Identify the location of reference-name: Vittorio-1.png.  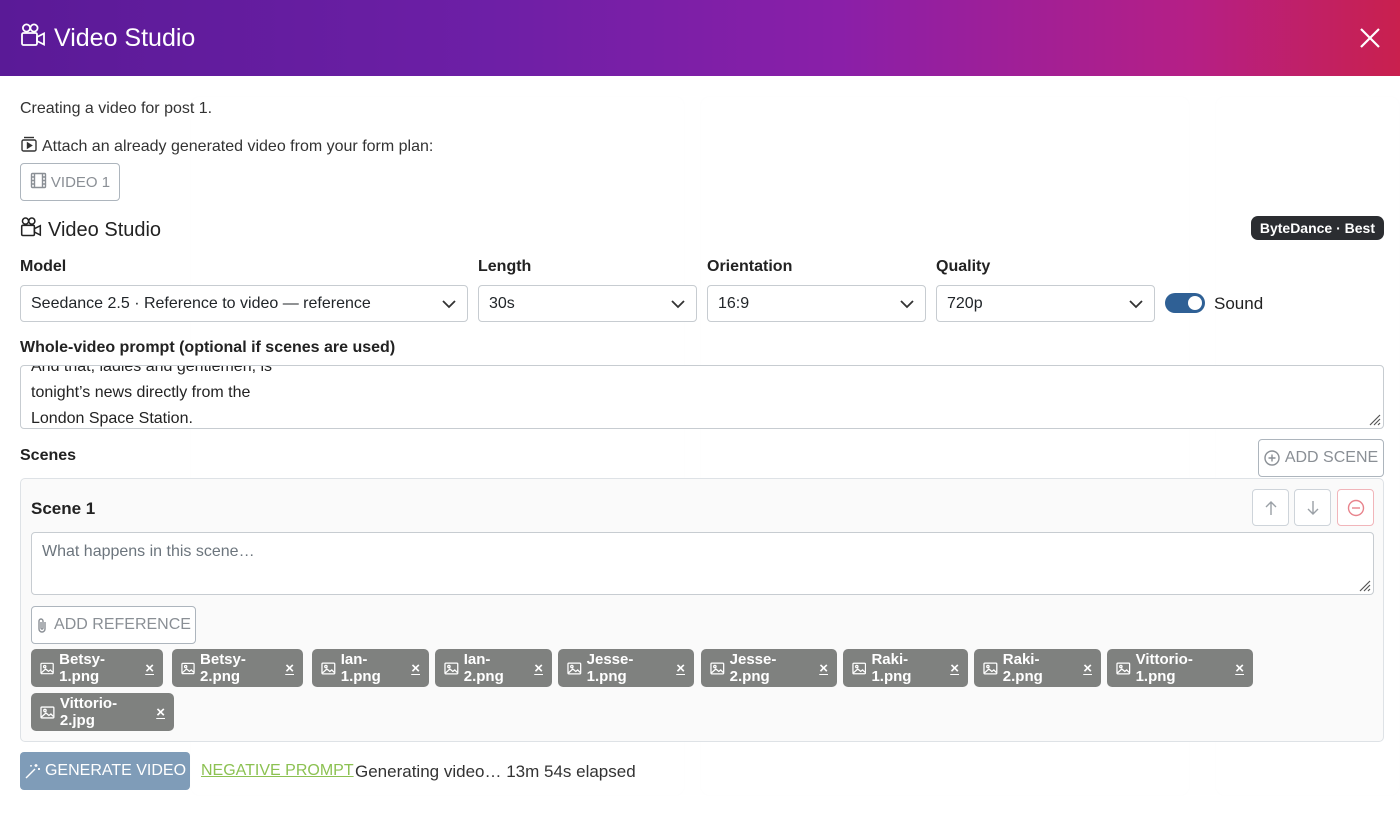
(1164, 668).